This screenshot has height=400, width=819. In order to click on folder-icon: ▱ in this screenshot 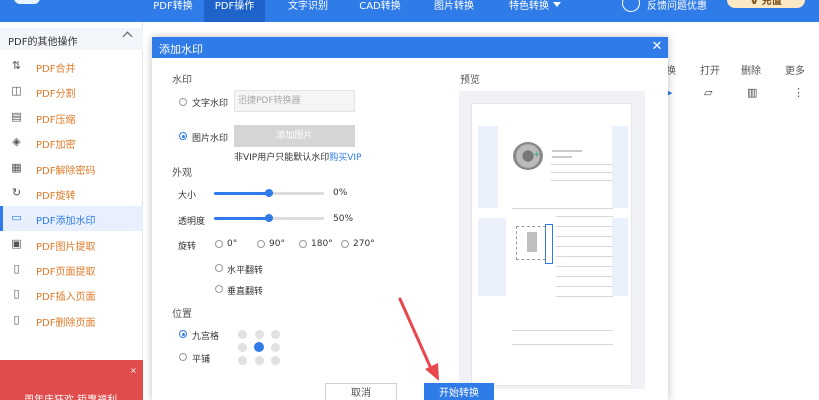, I will do `click(708, 92)`.